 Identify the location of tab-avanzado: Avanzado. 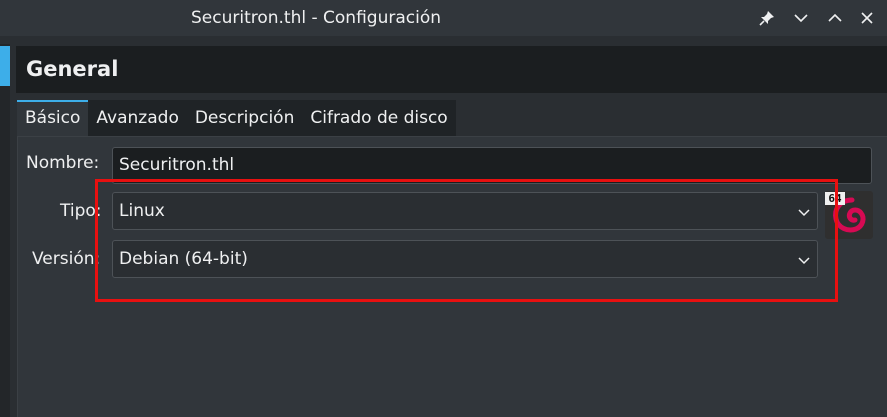
(137, 118).